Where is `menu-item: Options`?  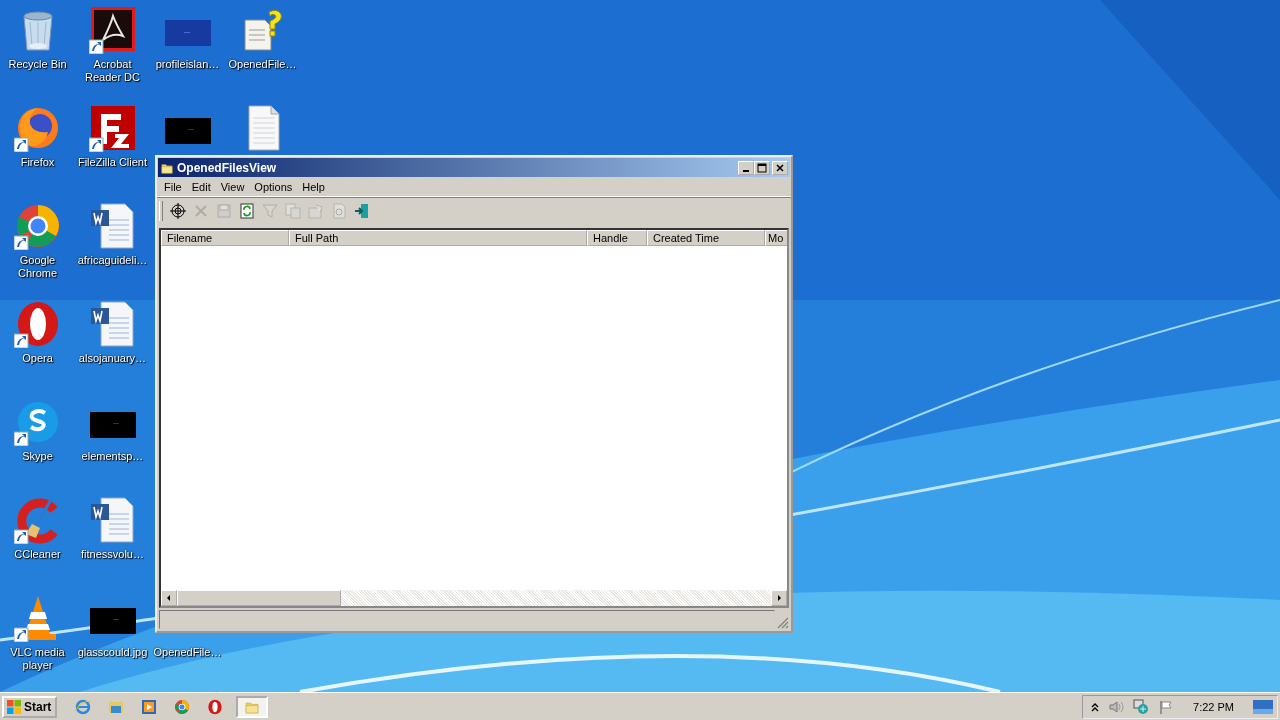
menu-item: Options is located at coordinates (273, 187).